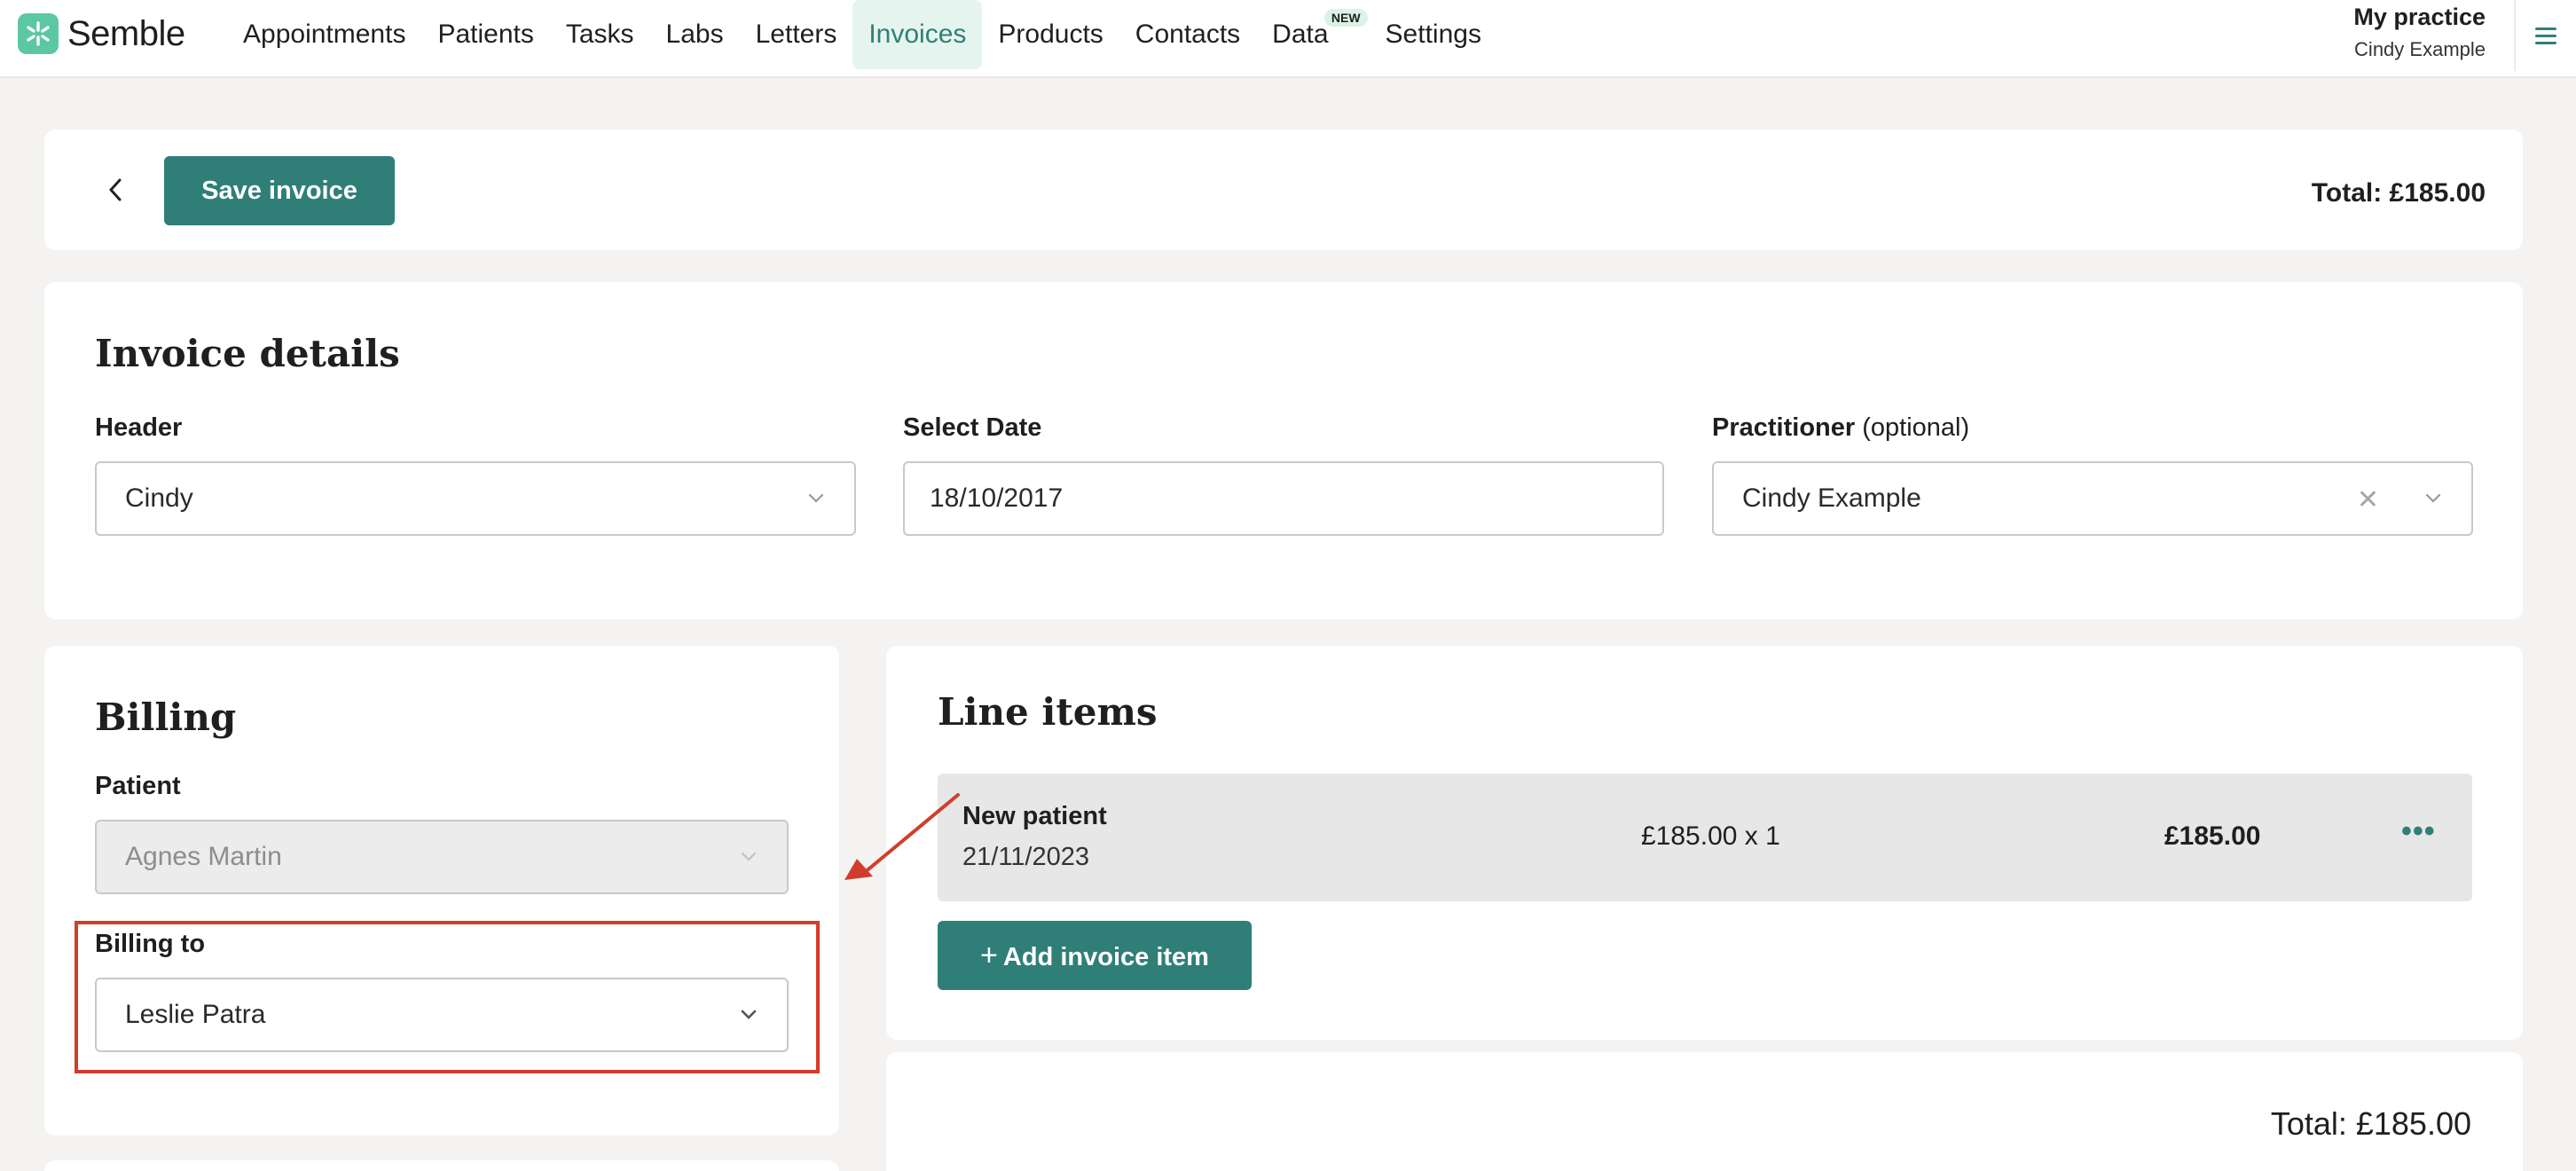 This screenshot has height=1171, width=2576. What do you see at coordinates (1300, 35) in the screenshot?
I see `nav-label: Data` at bounding box center [1300, 35].